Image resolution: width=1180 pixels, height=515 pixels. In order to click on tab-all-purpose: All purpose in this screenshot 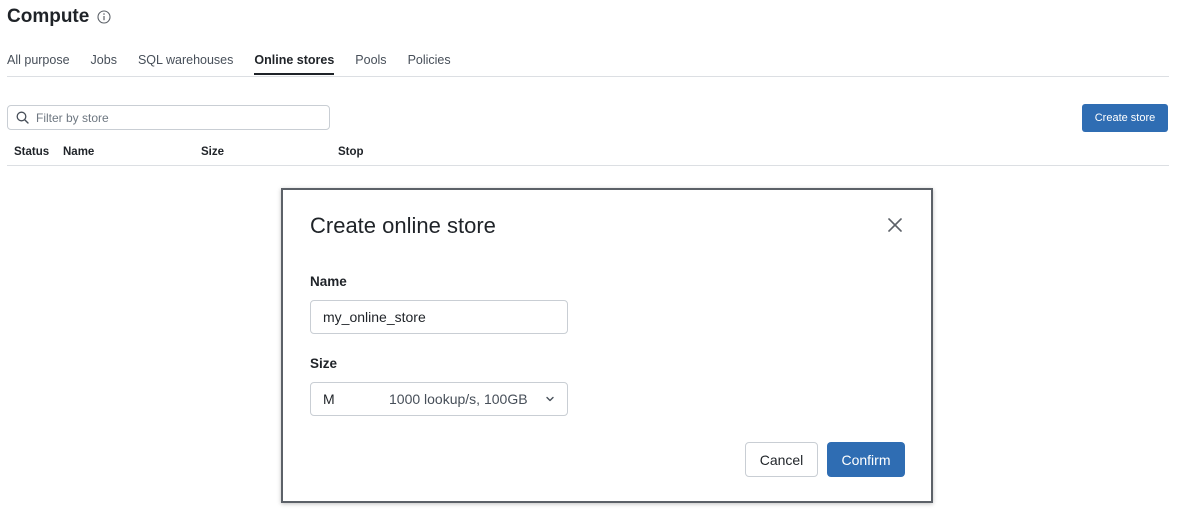, I will do `click(38, 63)`.